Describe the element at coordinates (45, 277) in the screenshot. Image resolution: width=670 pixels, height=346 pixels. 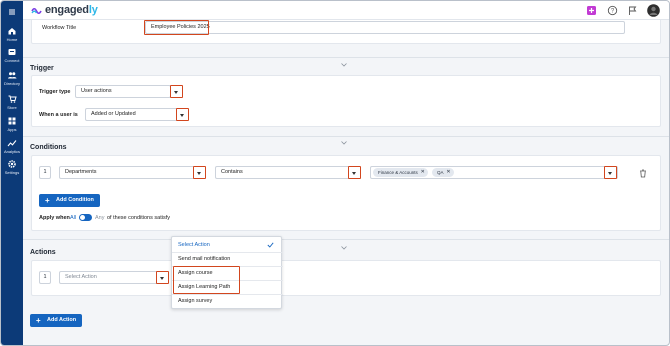
I see `action-row-number: 1` at that location.